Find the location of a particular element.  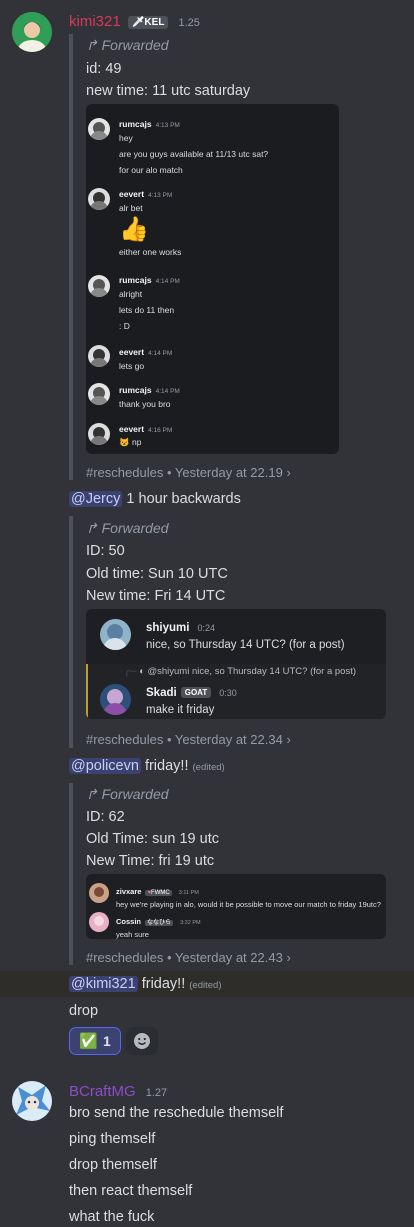

message-header: kimi321 🗡KEL 1.25 is located at coordinates (134, 21).